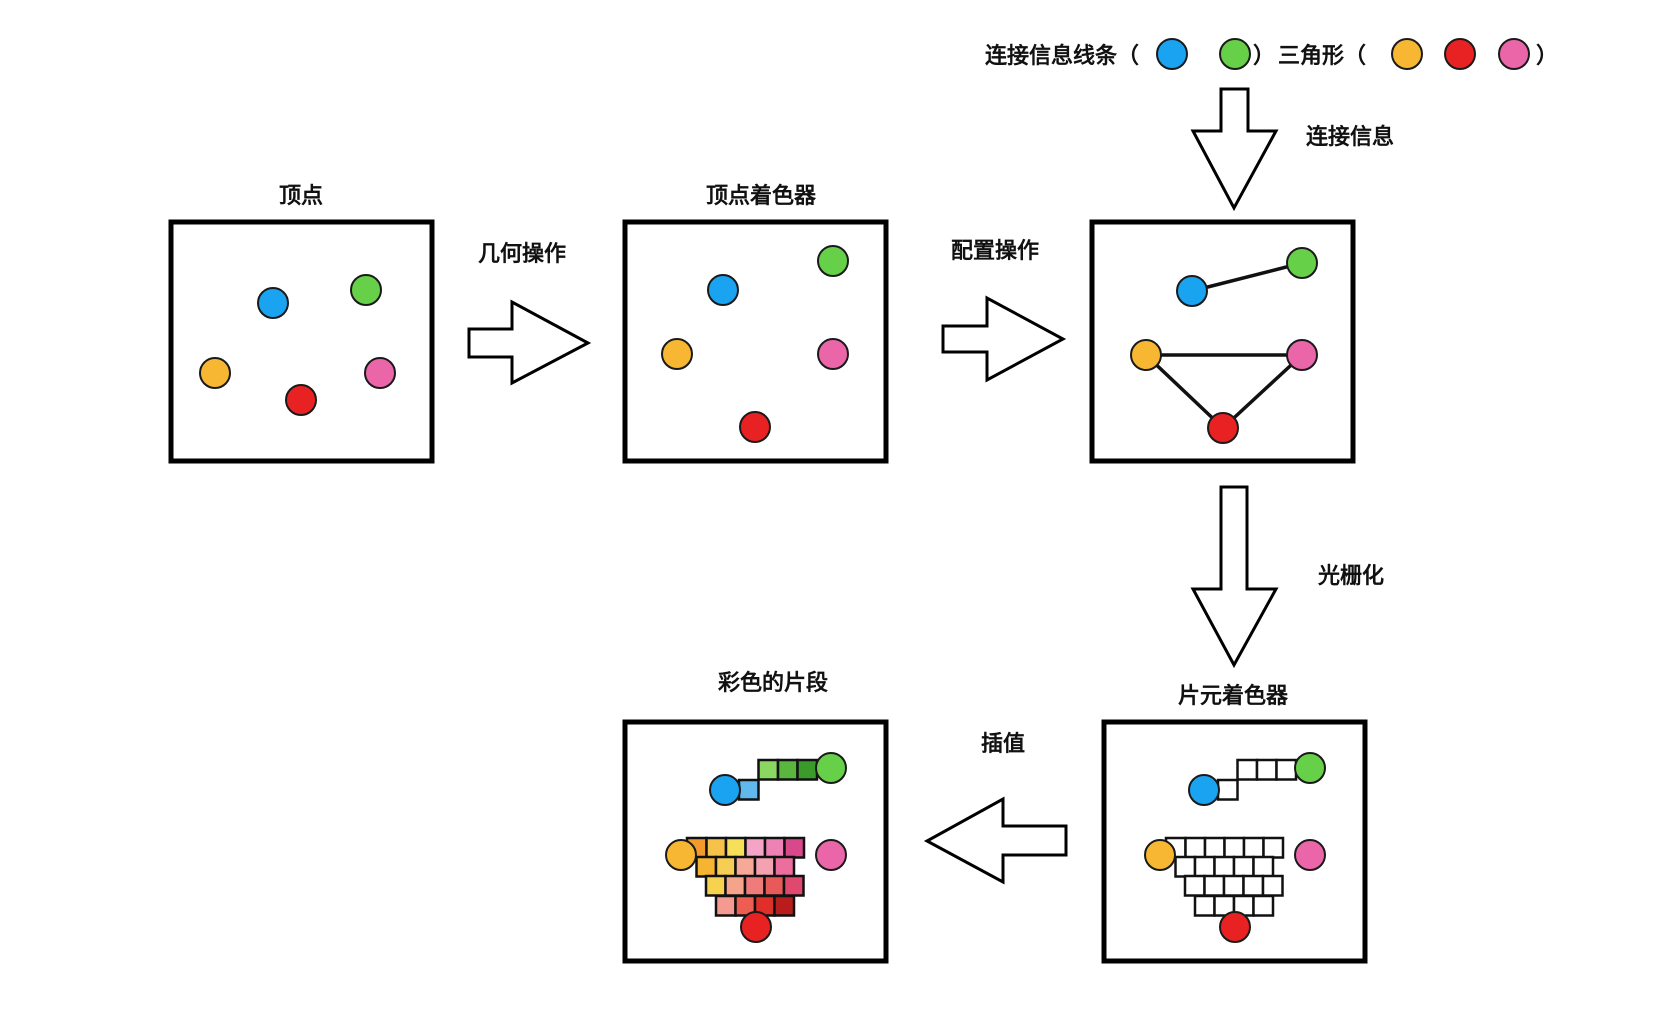 The height and width of the screenshot is (1022, 1670). Describe the element at coordinates (301, 341) in the screenshot. I see `stage-vertices-box` at that location.